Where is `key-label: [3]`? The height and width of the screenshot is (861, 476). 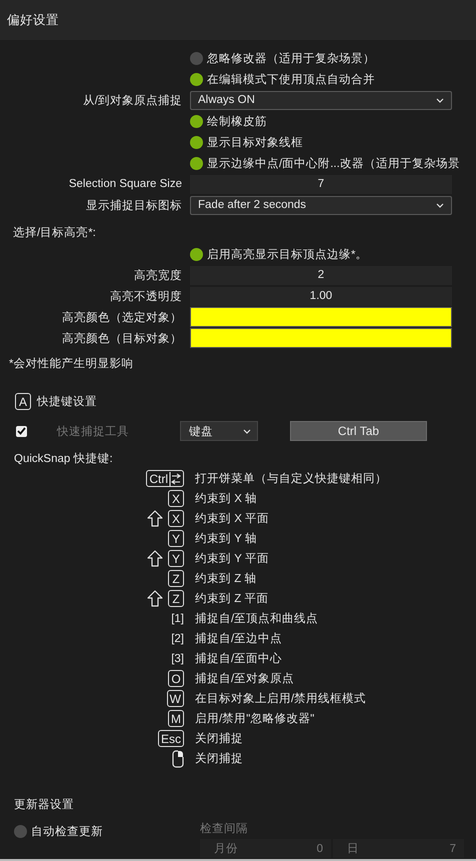
key-label: [3] is located at coordinates (177, 658).